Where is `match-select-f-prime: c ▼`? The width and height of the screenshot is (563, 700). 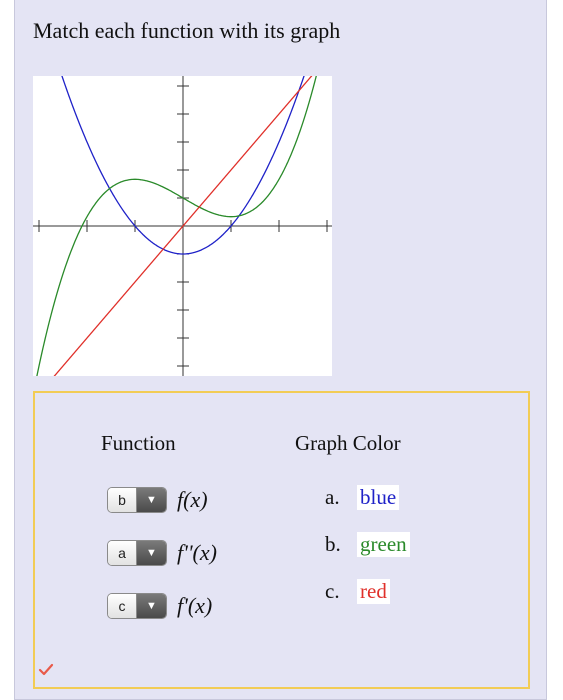 match-select-f-prime: c ▼ is located at coordinates (137, 606).